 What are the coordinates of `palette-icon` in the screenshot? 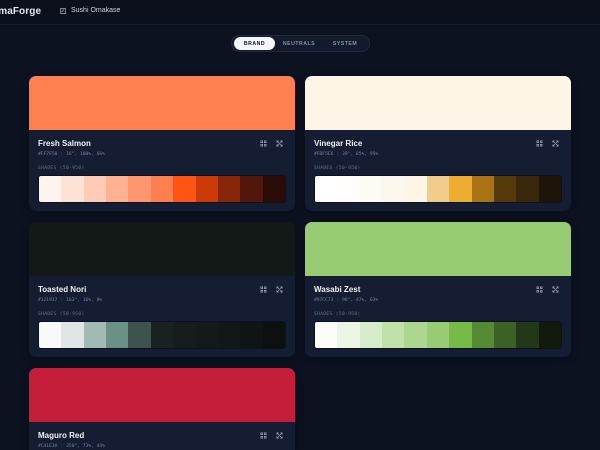 It's located at (63, 10).